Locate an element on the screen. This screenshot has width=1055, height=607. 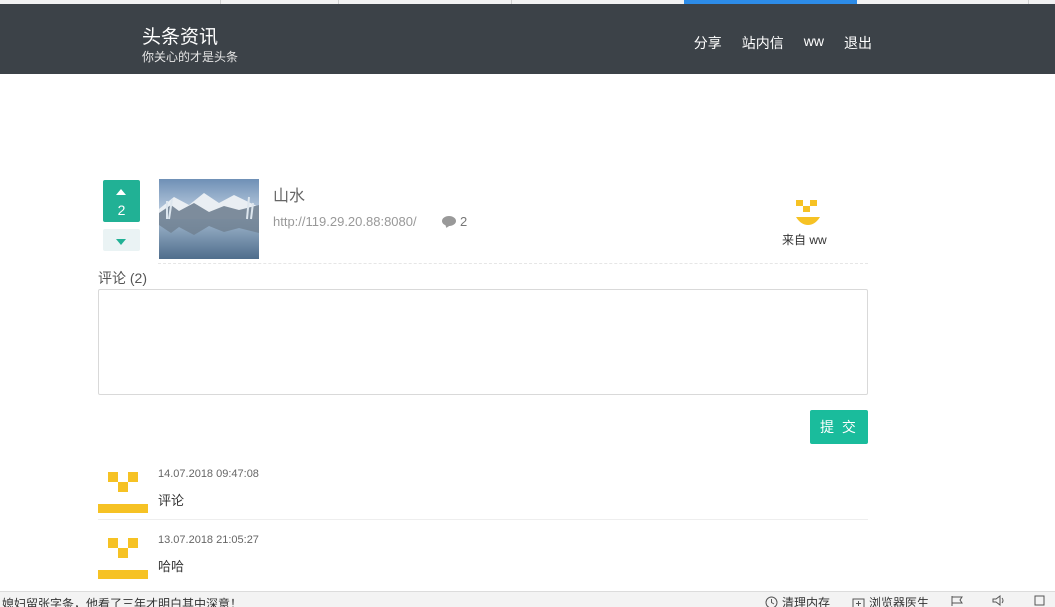
comment-count-meta: 2 is located at coordinates (454, 221).